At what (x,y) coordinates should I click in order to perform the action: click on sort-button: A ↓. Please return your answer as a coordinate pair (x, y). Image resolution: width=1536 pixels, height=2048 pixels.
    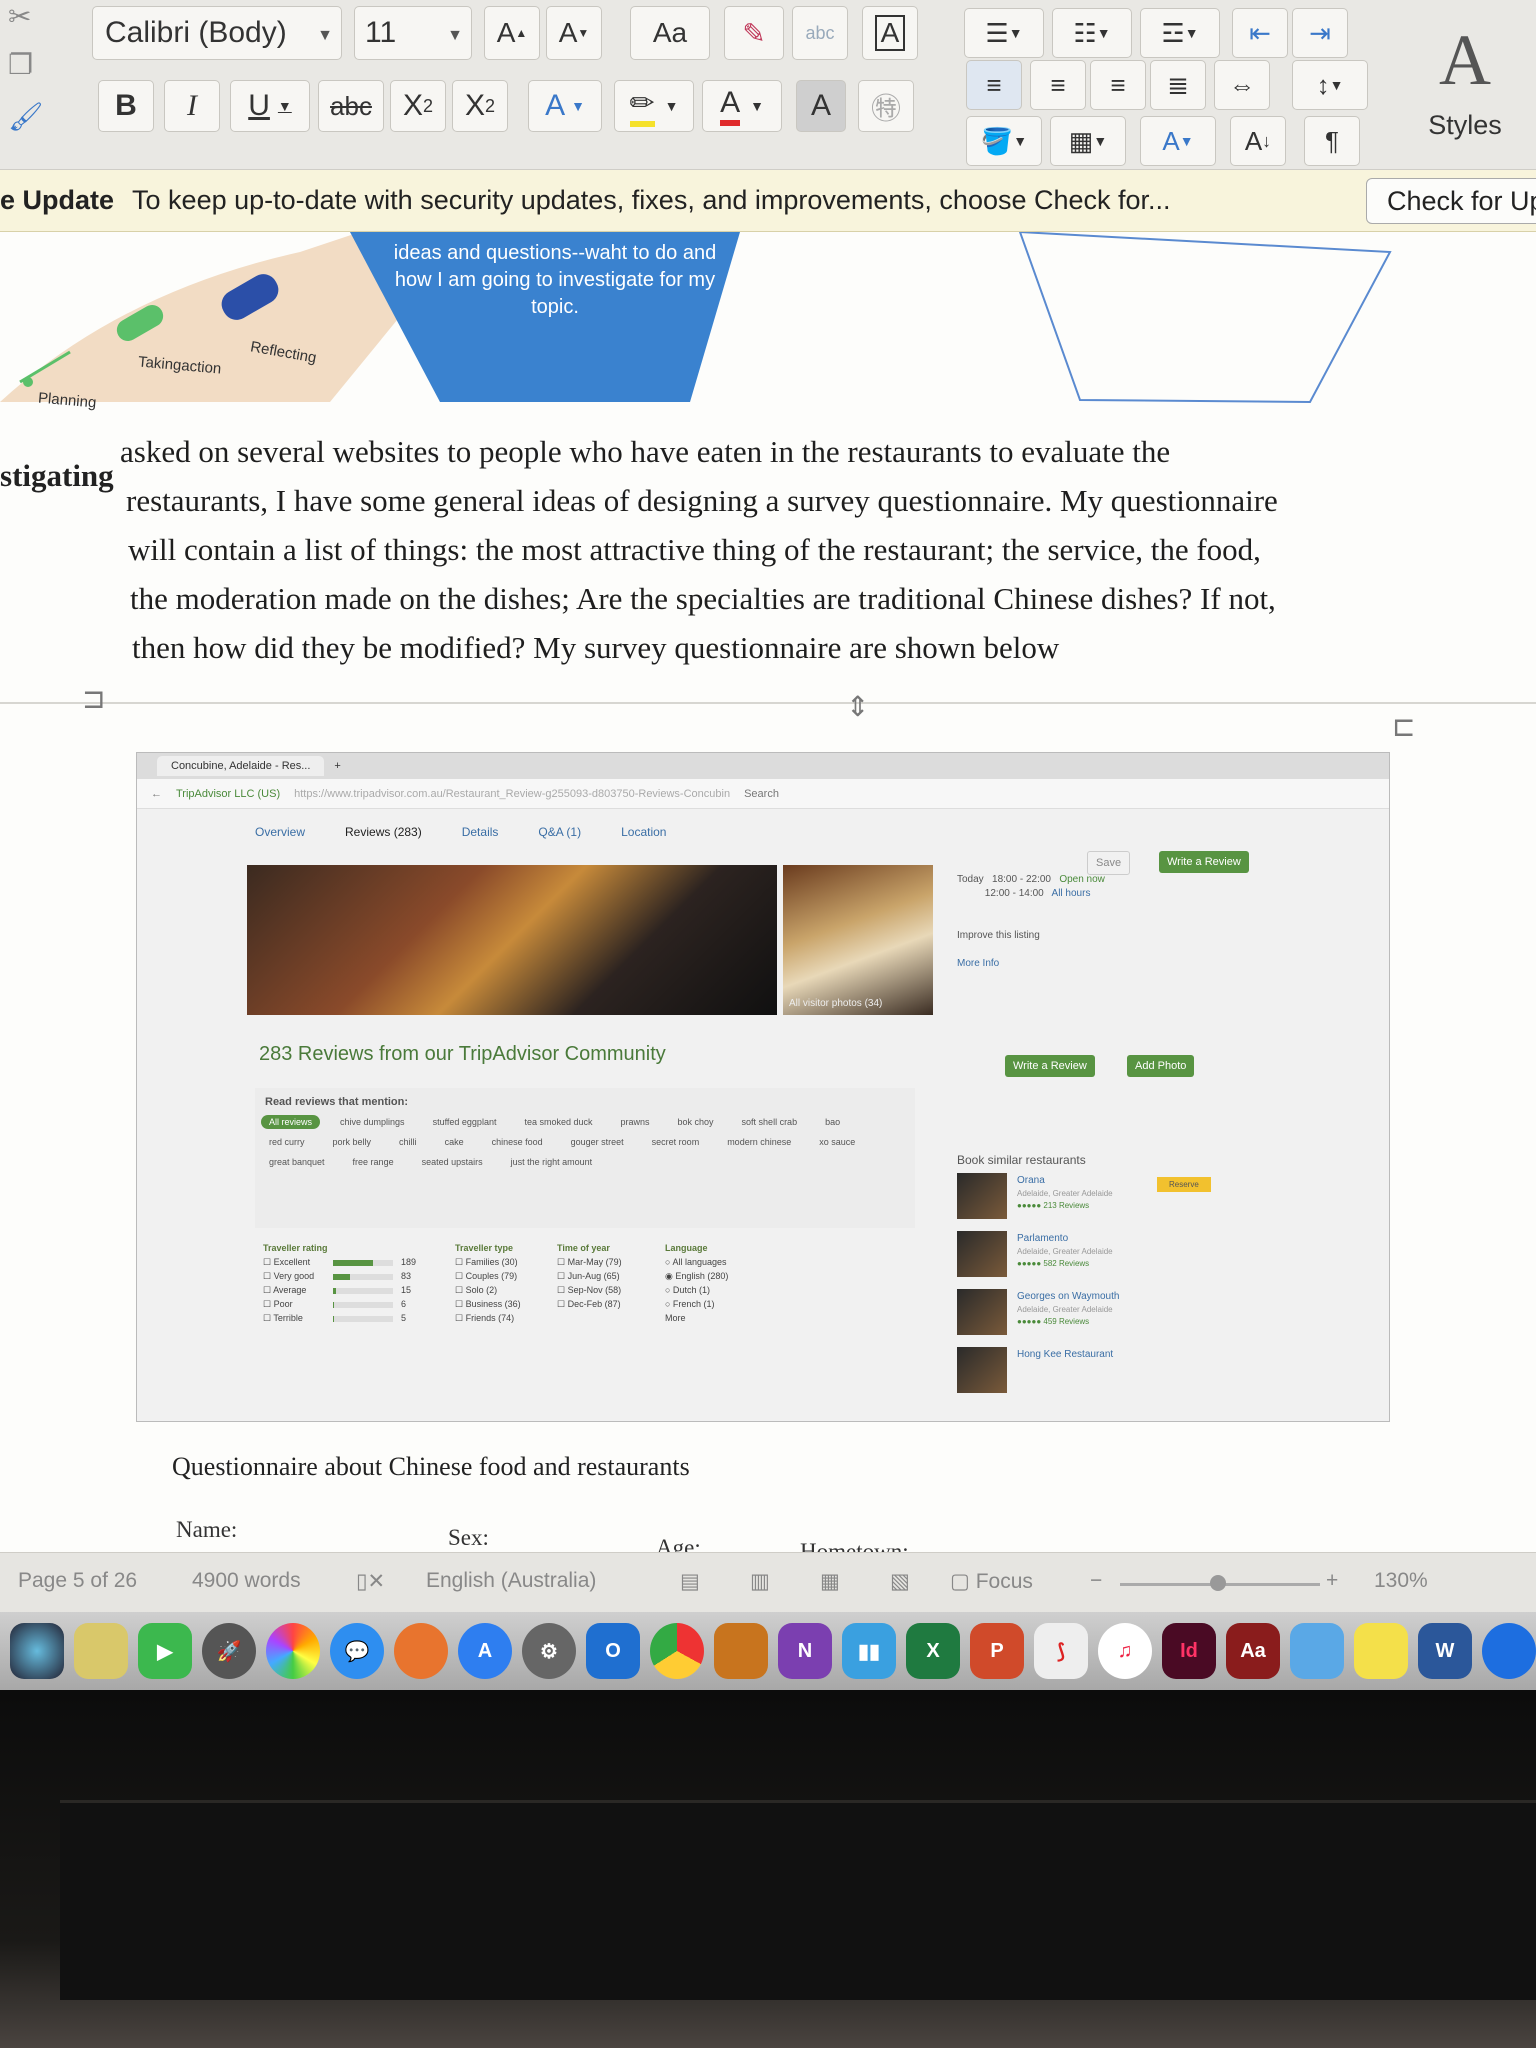
    Looking at the image, I should click on (1258, 141).